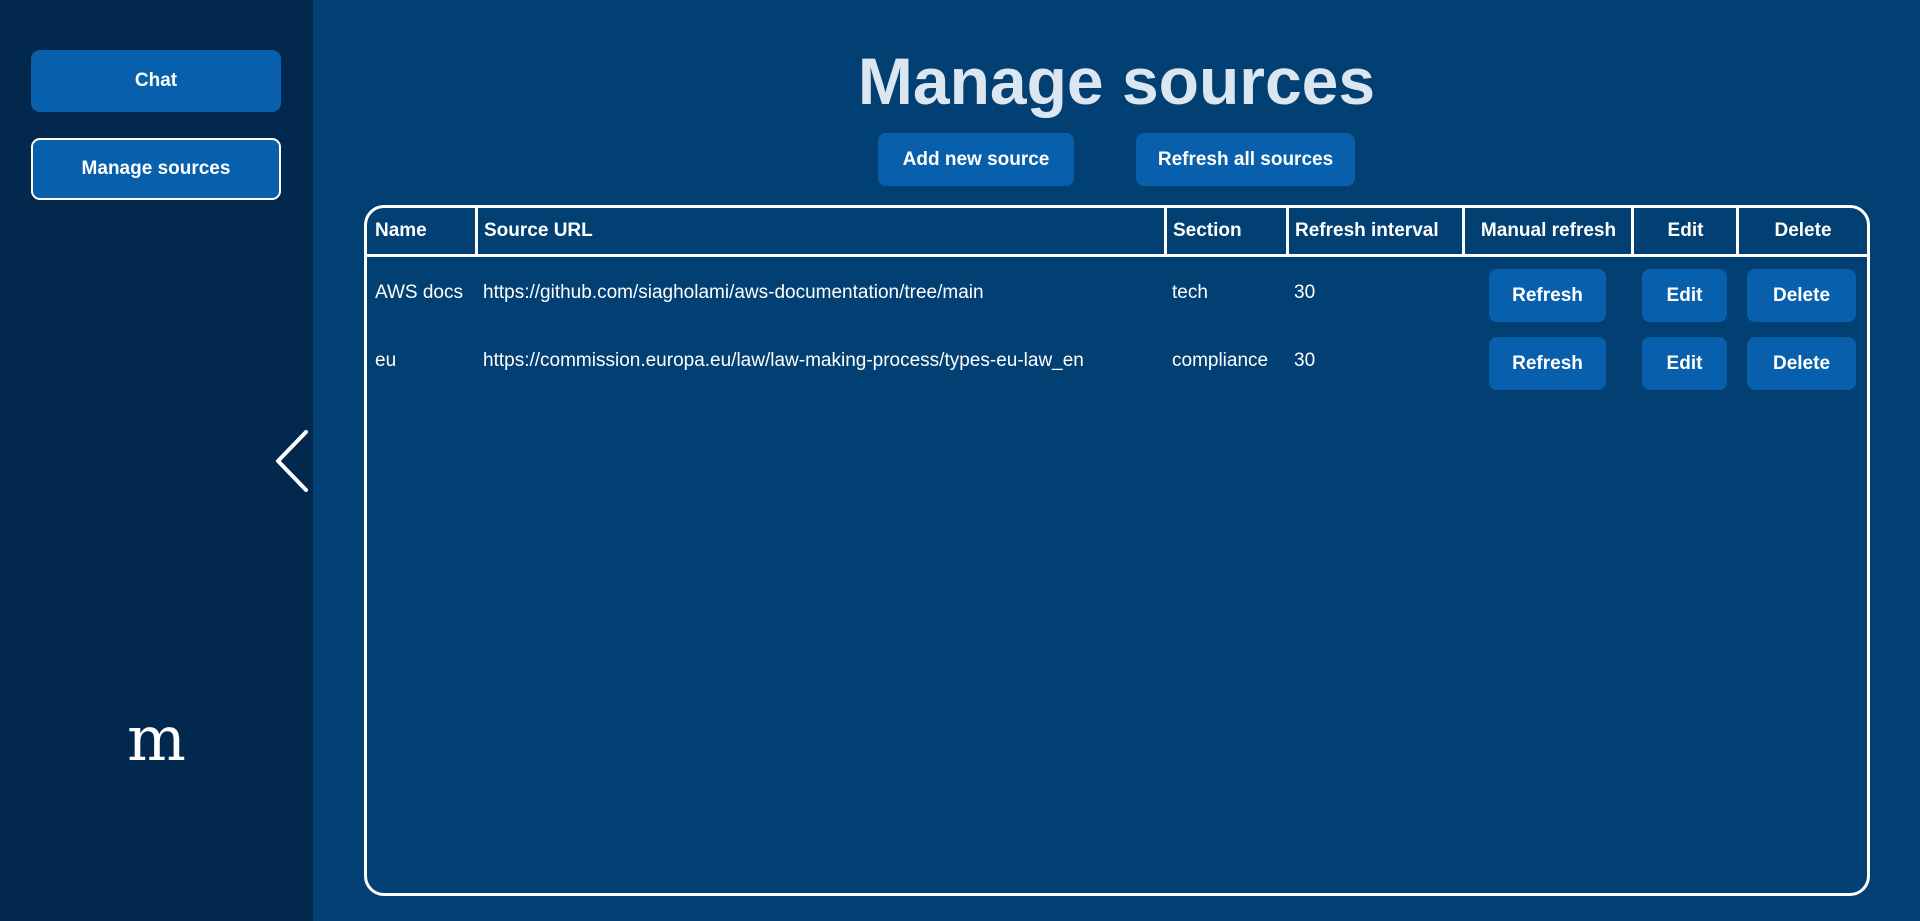  I want to click on chevron-left-icon, so click(292, 461).